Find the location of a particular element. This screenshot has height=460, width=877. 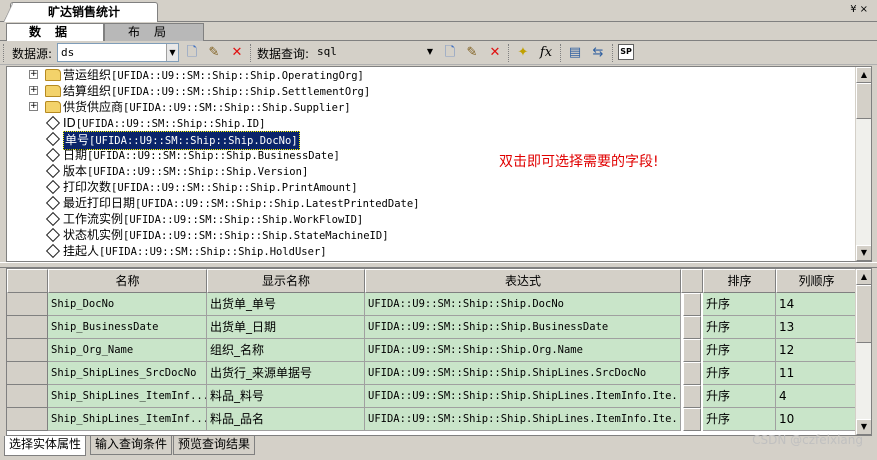

window-controls: ¥× is located at coordinates (860, 9).